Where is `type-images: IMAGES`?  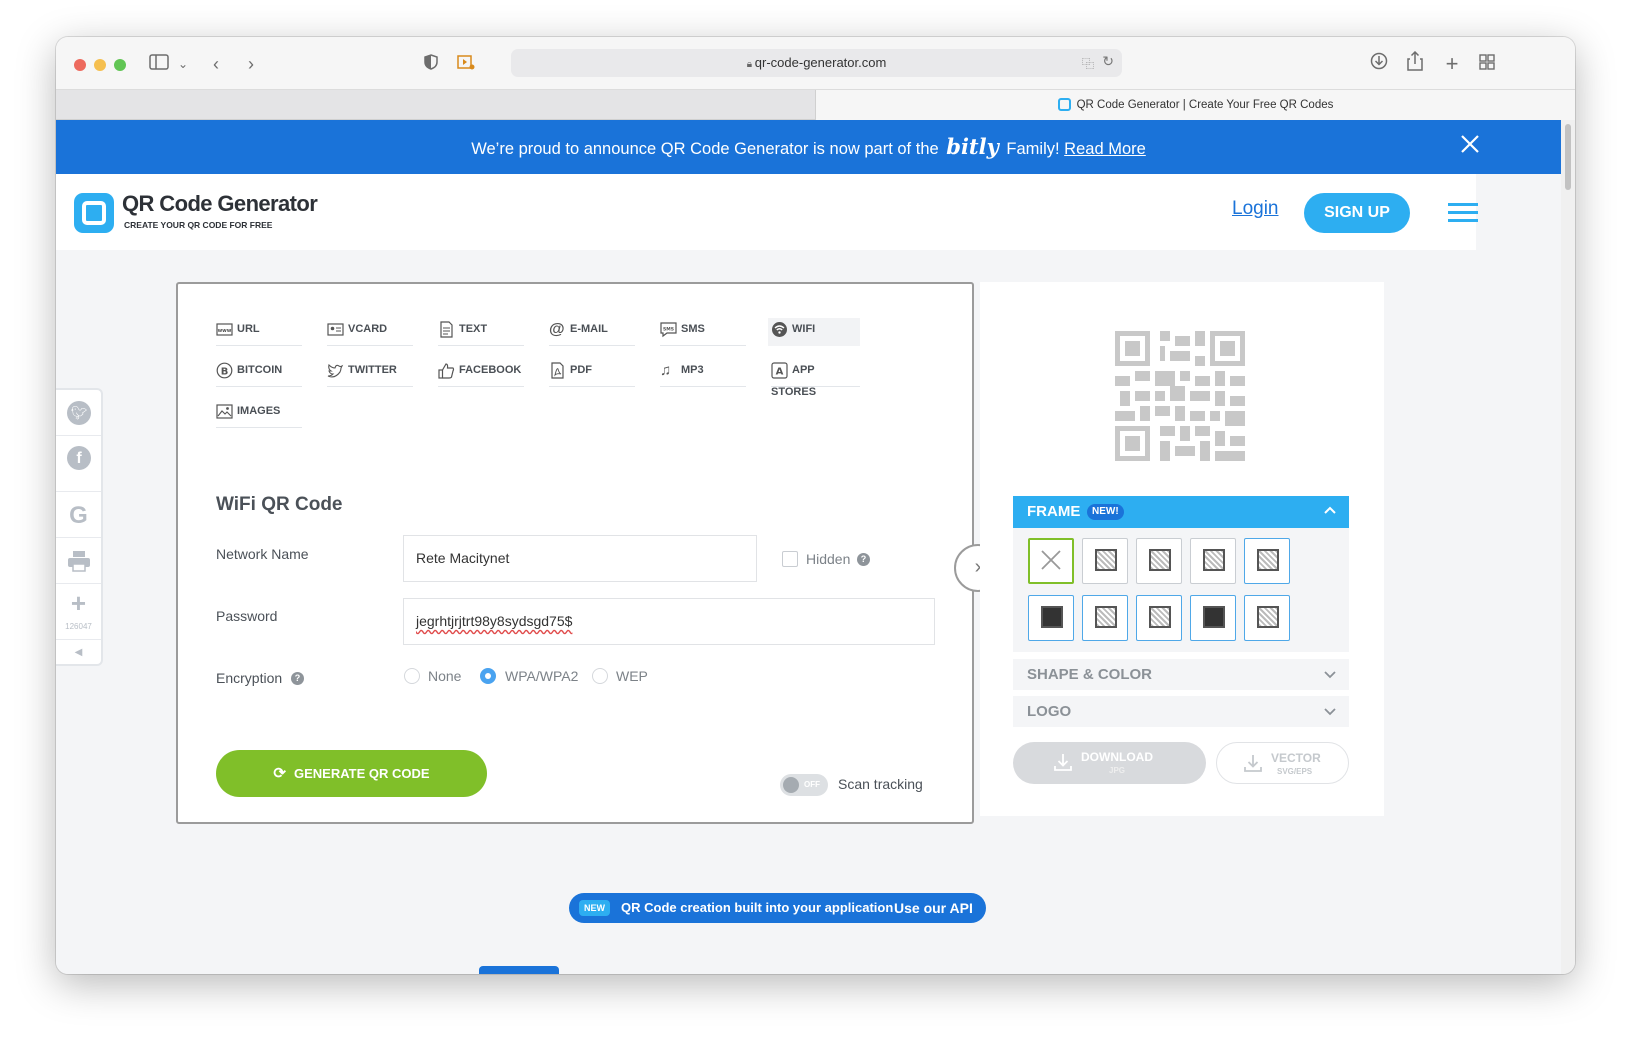
type-images: IMAGES is located at coordinates (259, 414).